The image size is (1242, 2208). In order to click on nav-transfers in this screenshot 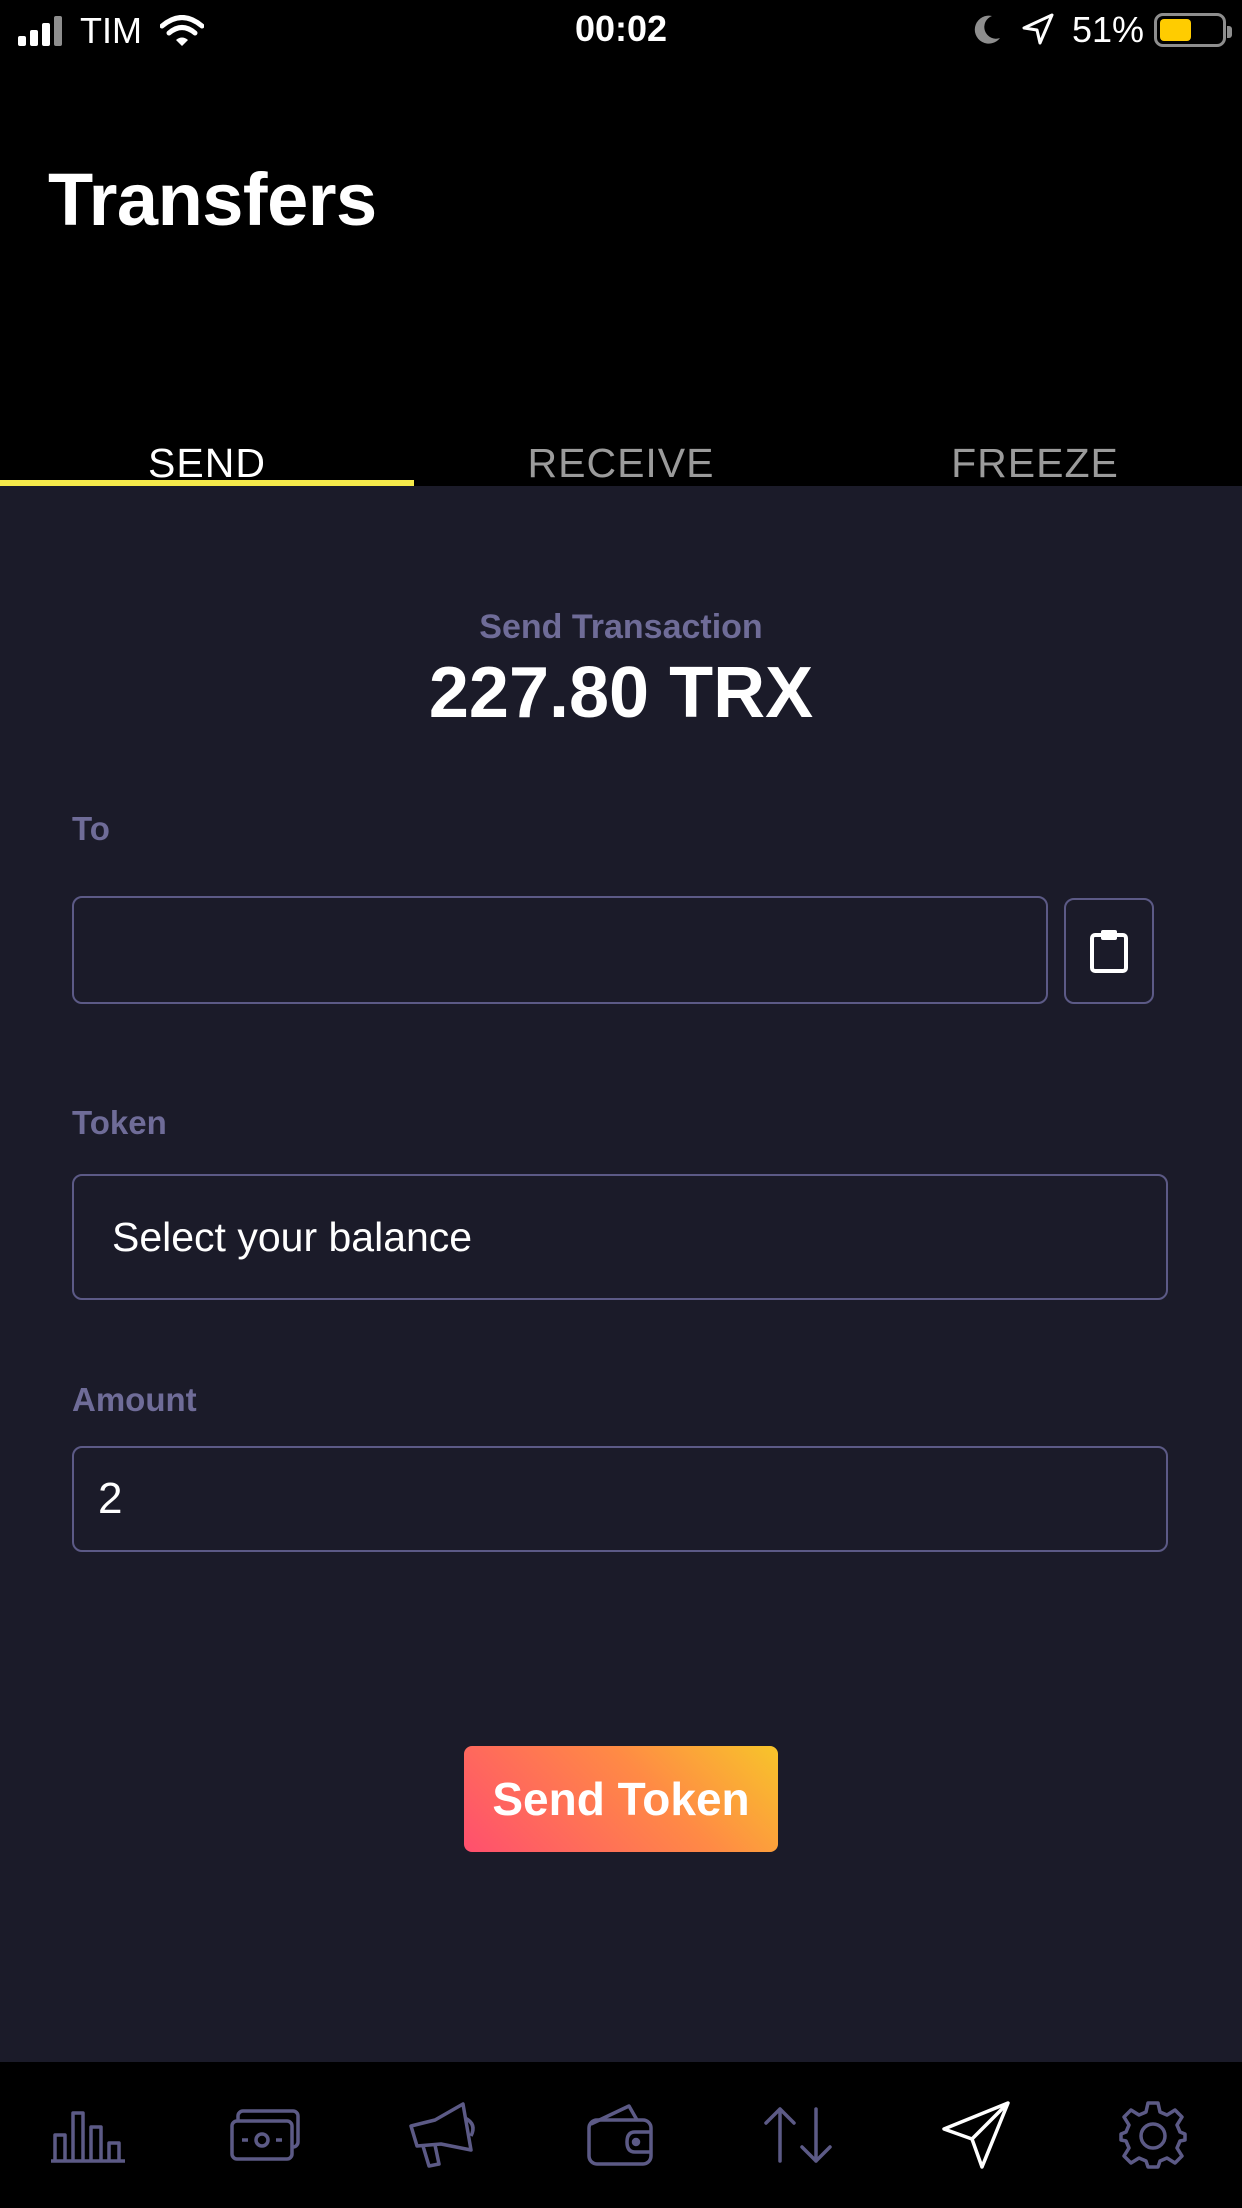, I will do `click(798, 2135)`.